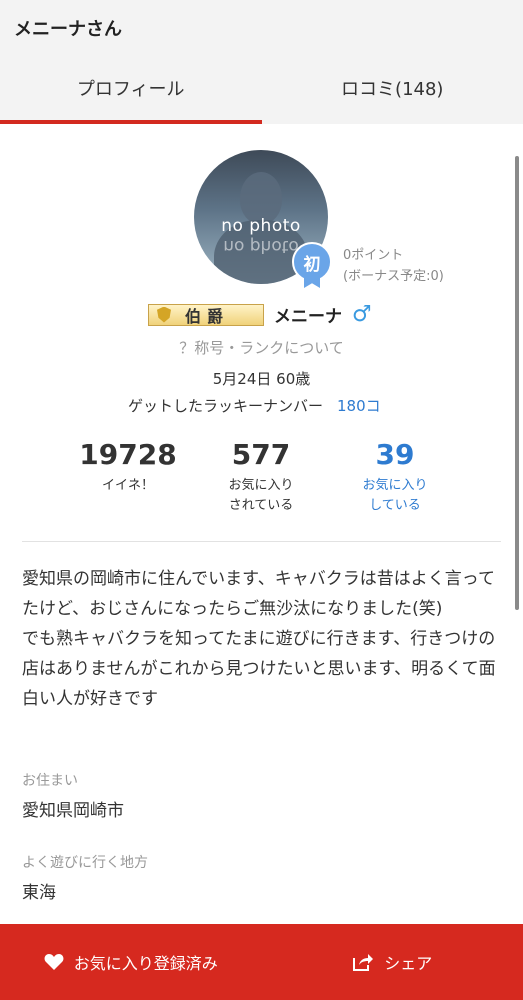 The image size is (523, 1000). What do you see at coordinates (392, 90) in the screenshot?
I see `tab-reviews: ロコミ(148)` at bounding box center [392, 90].